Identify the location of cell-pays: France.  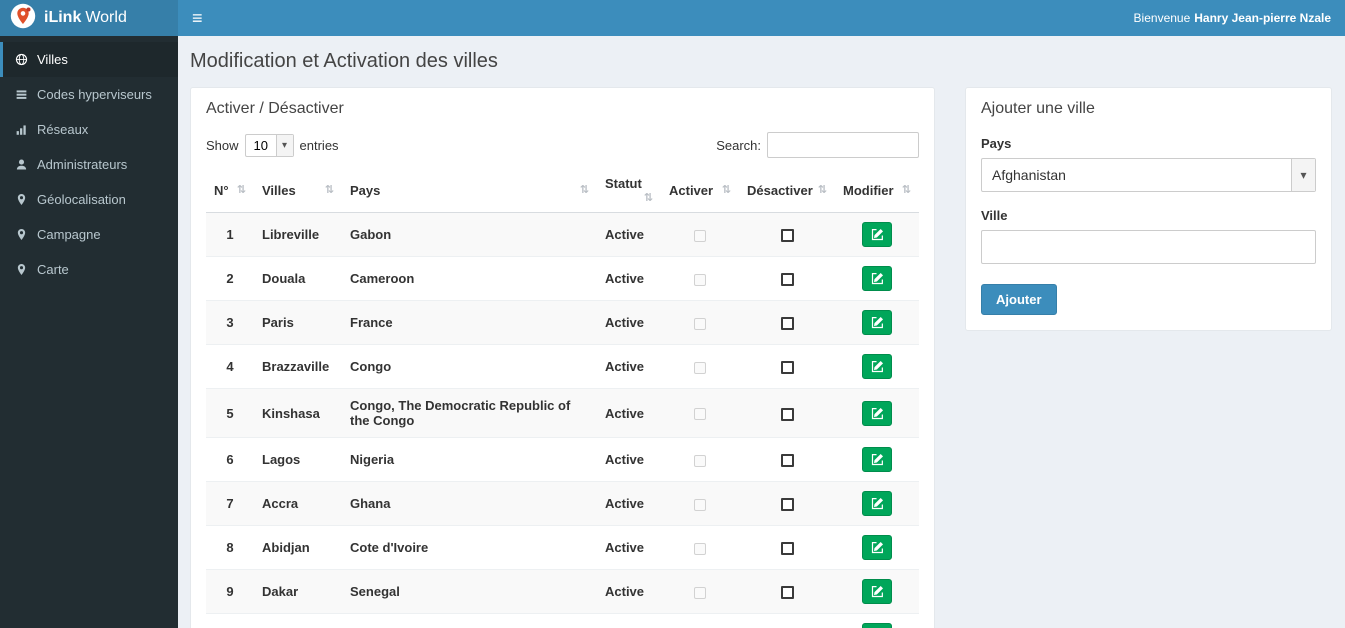
(469, 322).